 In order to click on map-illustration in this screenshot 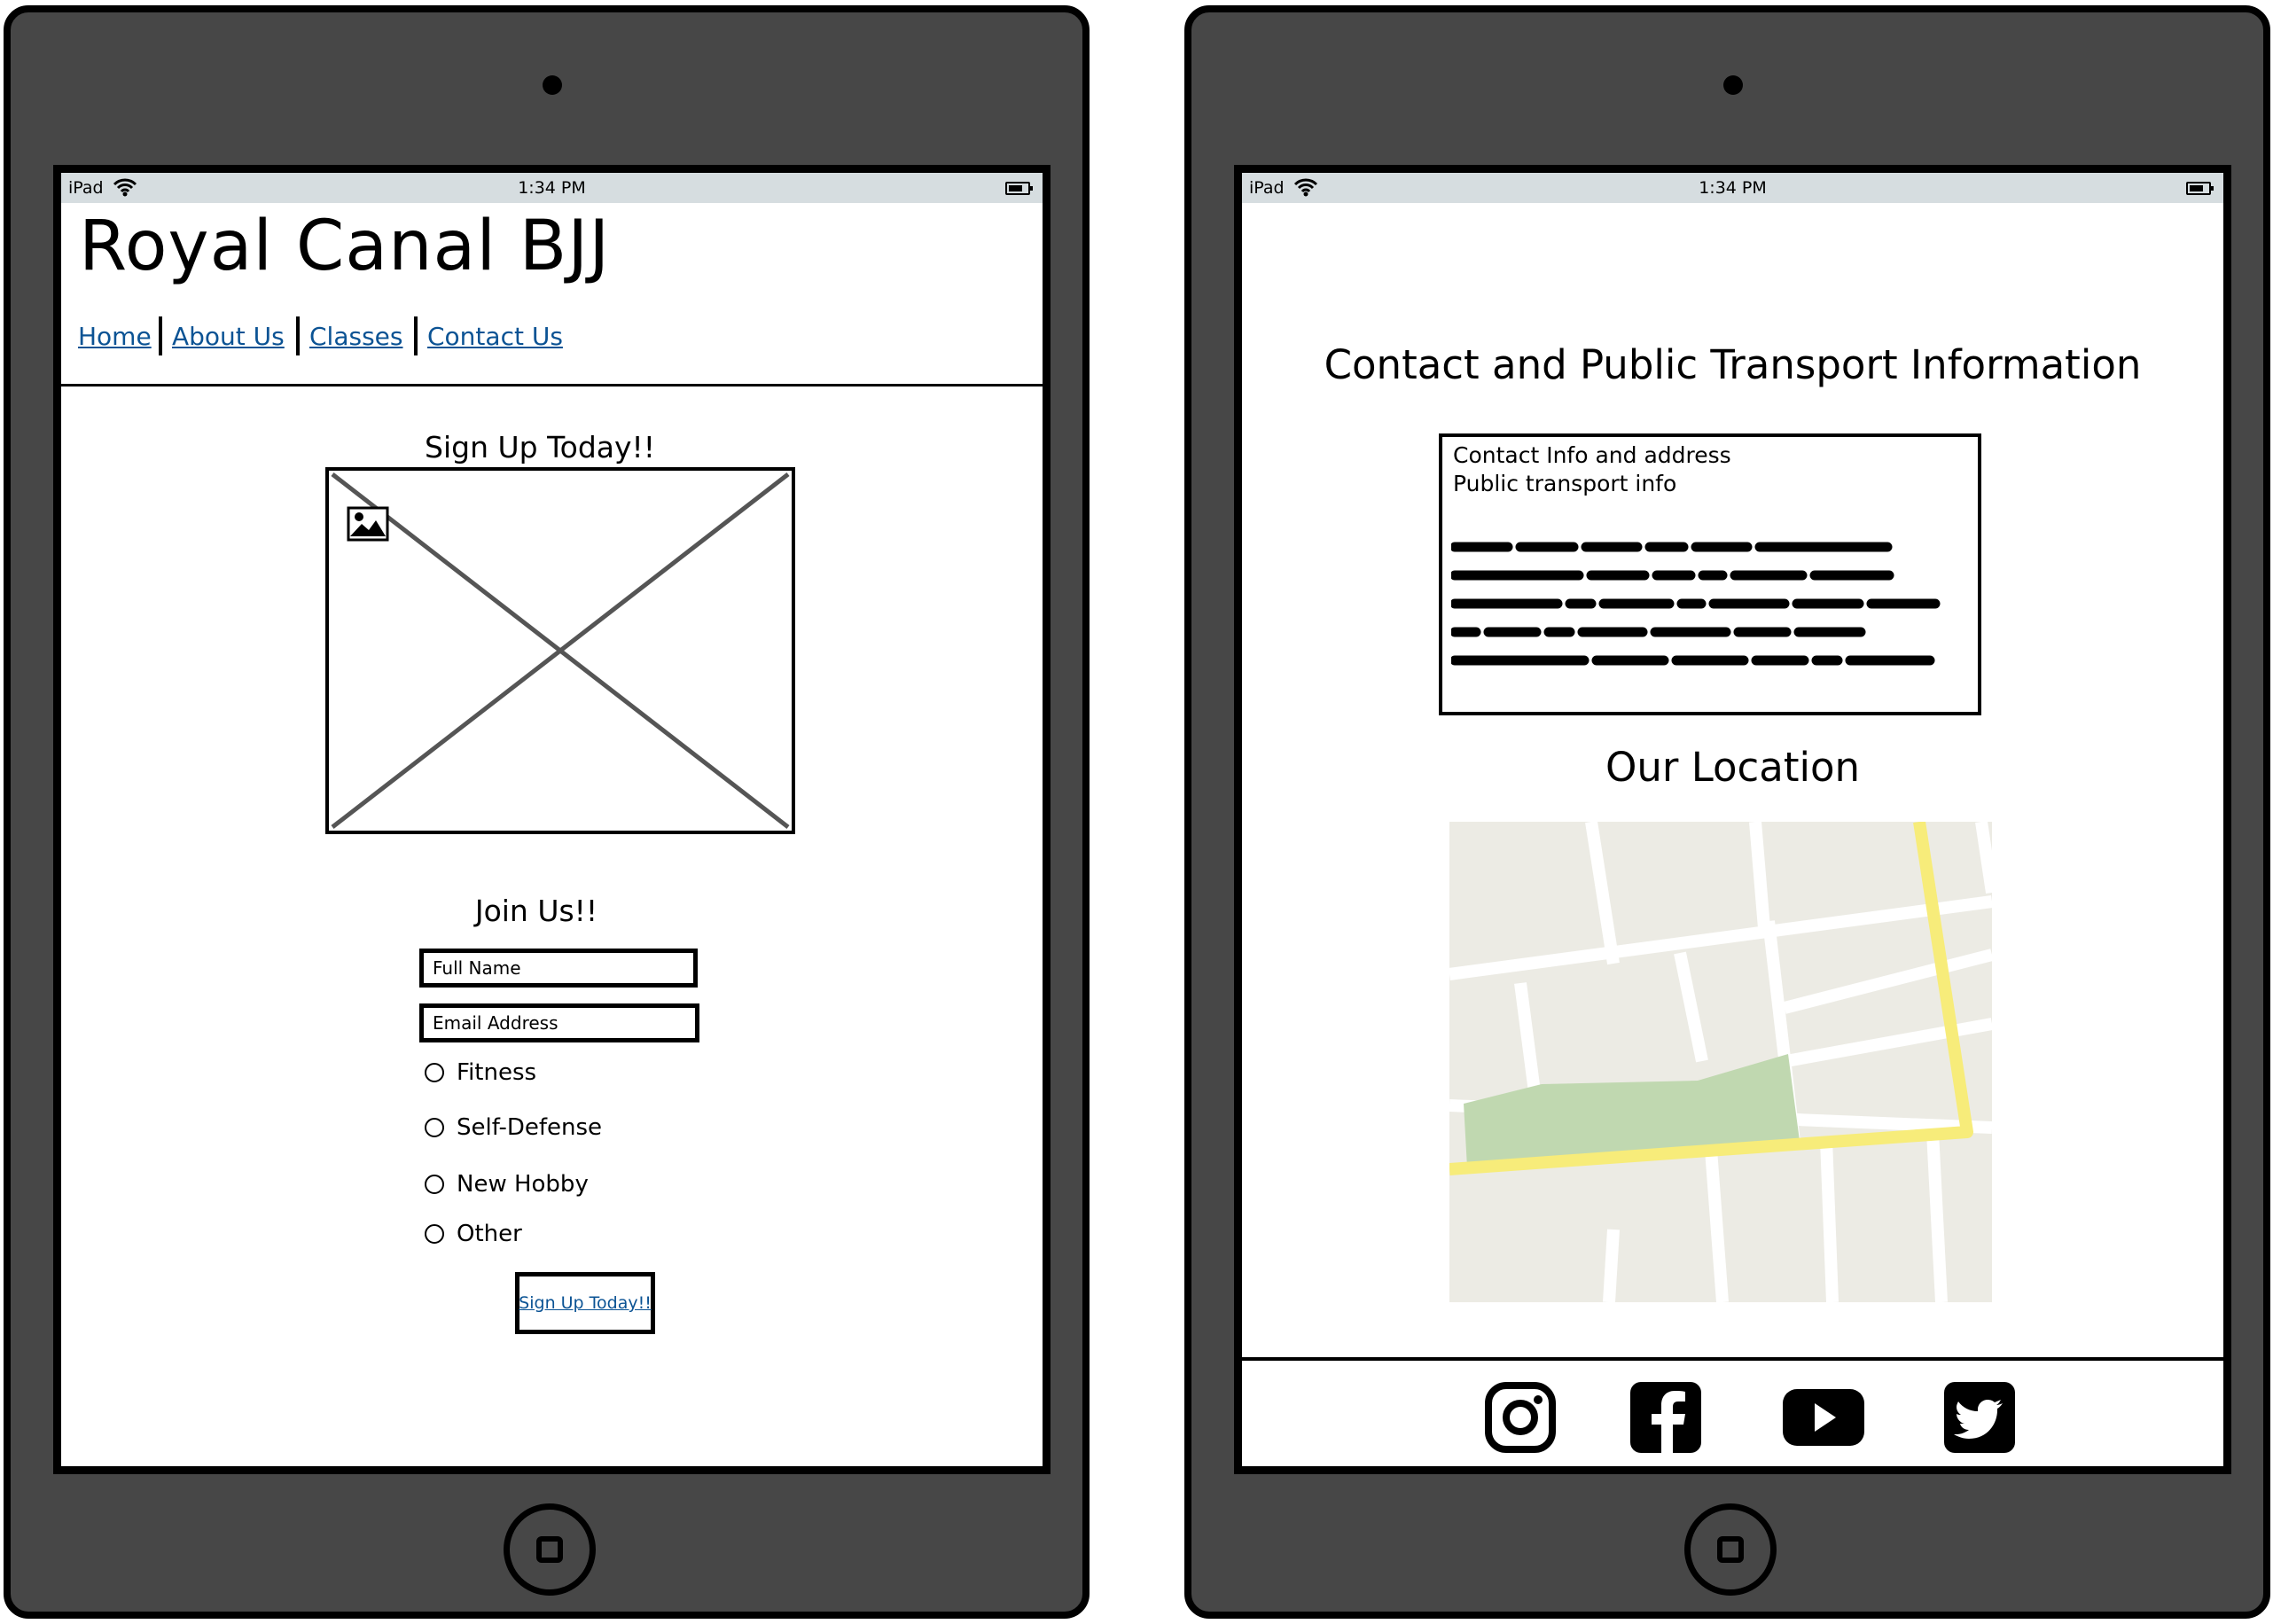, I will do `click(1720, 1062)`.